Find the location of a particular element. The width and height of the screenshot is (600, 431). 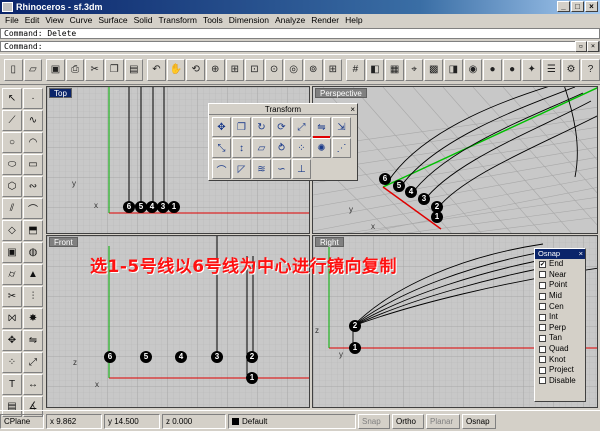

grid-button: # is located at coordinates (355, 69).